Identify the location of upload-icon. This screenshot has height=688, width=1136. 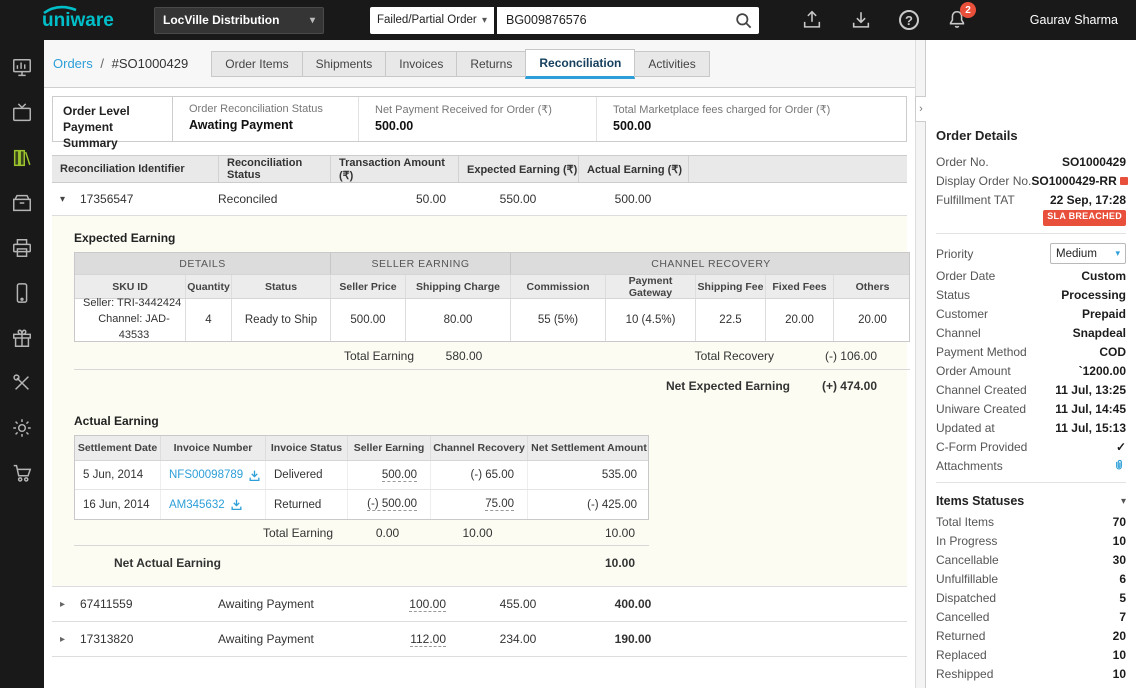
(812, 20).